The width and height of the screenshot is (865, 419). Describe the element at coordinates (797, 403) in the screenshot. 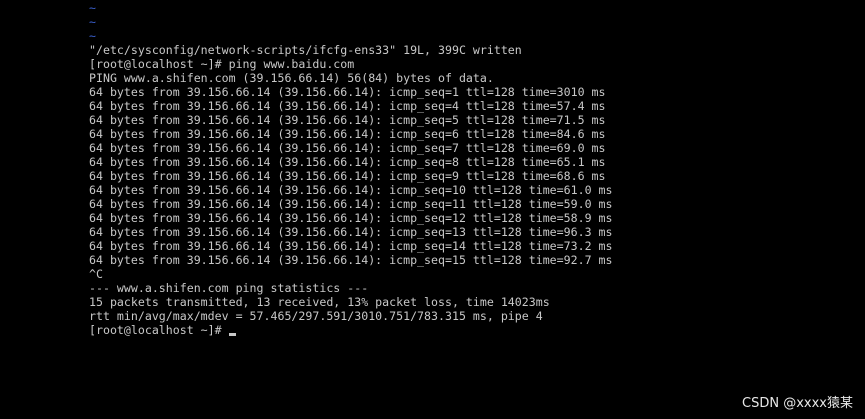

I see `watermark: CSDN @xxxx猿某` at that location.